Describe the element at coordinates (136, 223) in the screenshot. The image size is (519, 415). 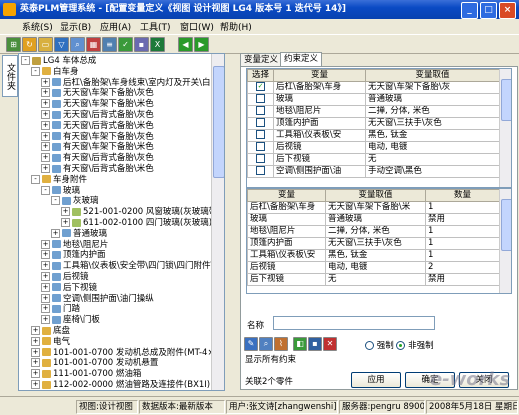
I see `tree-node: +611-002-0100 四门玻璃(灰玻璃)` at that location.